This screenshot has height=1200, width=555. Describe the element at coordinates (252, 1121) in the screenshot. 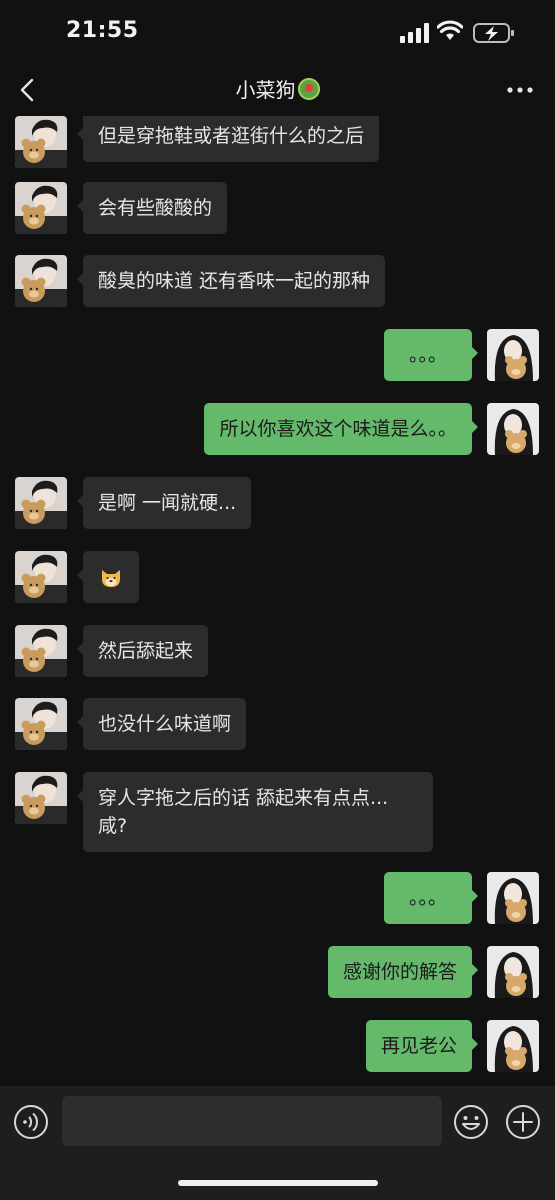

I see `message-input` at that location.